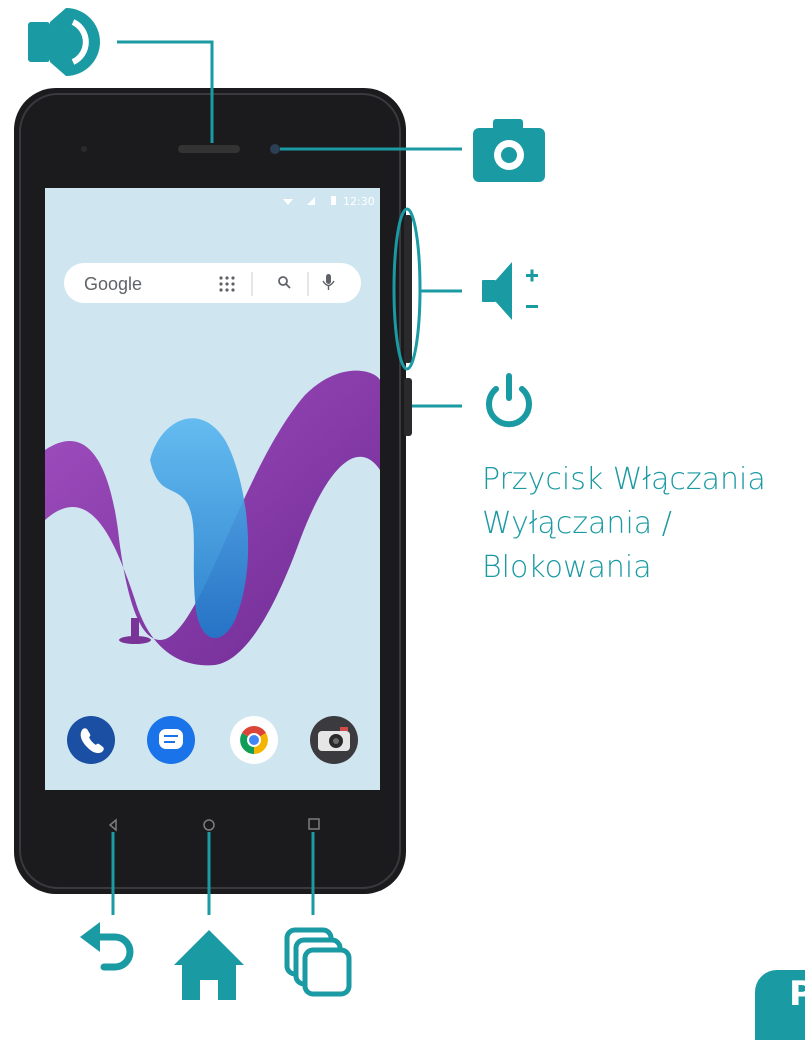 The image size is (805, 1040). I want to click on page-tab: P, so click(780, 1005).